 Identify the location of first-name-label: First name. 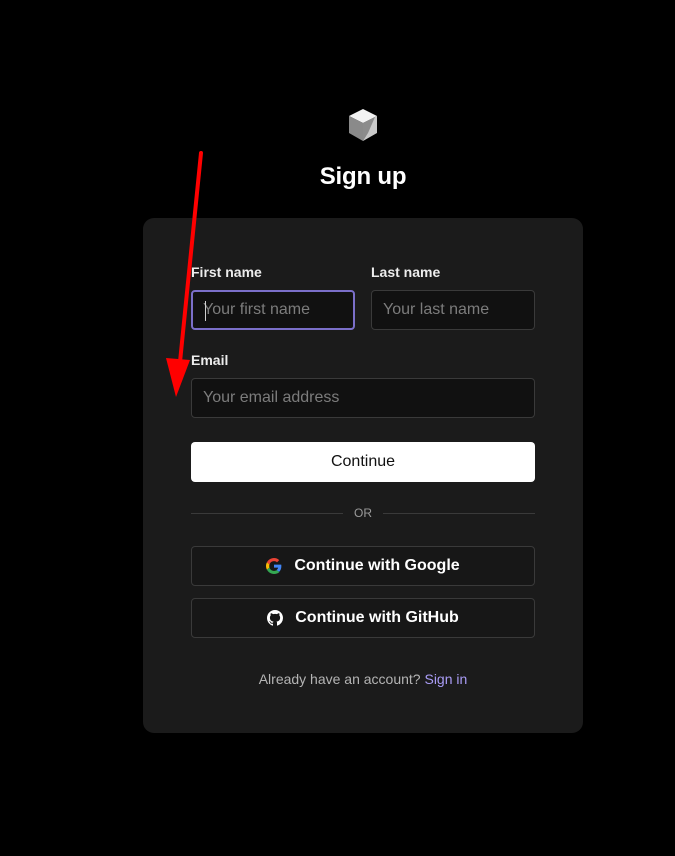
(226, 272).